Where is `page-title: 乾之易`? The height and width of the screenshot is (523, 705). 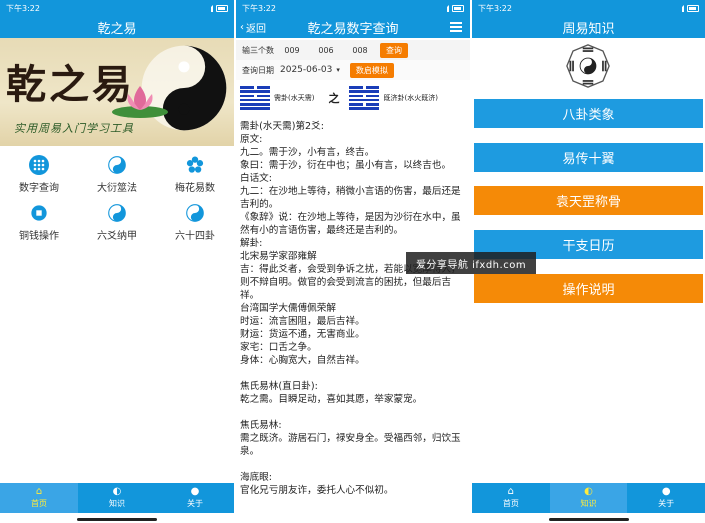 page-title: 乾之易 is located at coordinates (117, 29).